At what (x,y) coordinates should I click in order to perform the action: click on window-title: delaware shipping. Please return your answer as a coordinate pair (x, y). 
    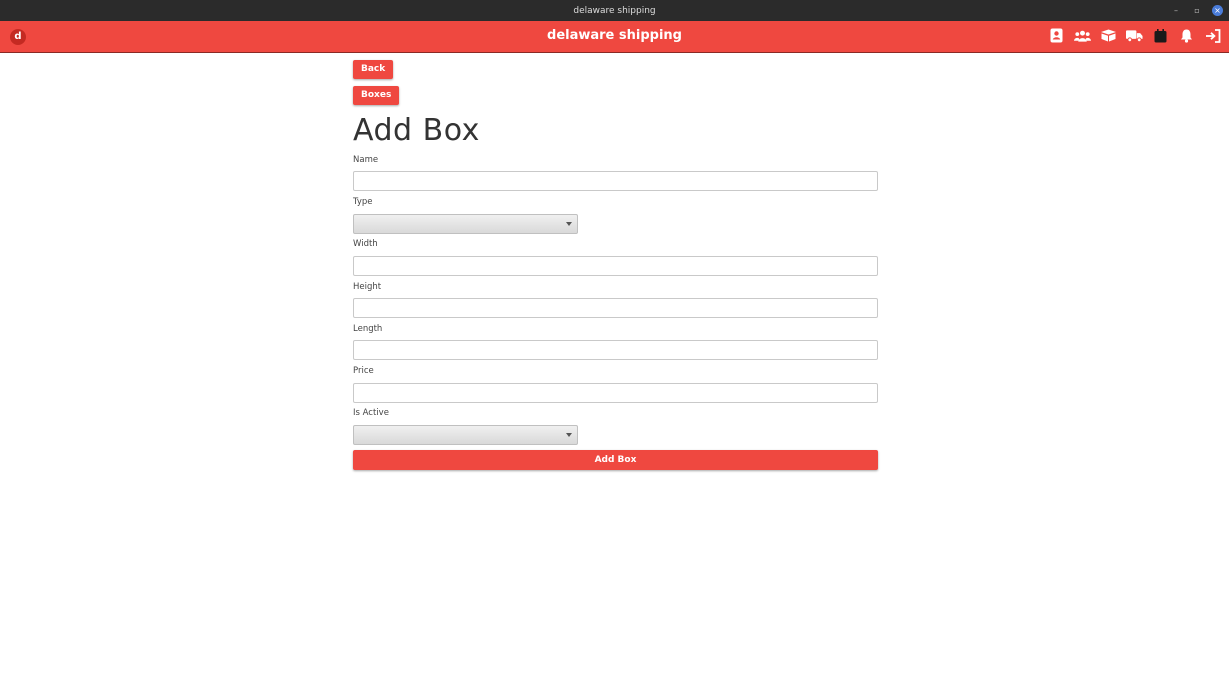
    Looking at the image, I should click on (614, 10).